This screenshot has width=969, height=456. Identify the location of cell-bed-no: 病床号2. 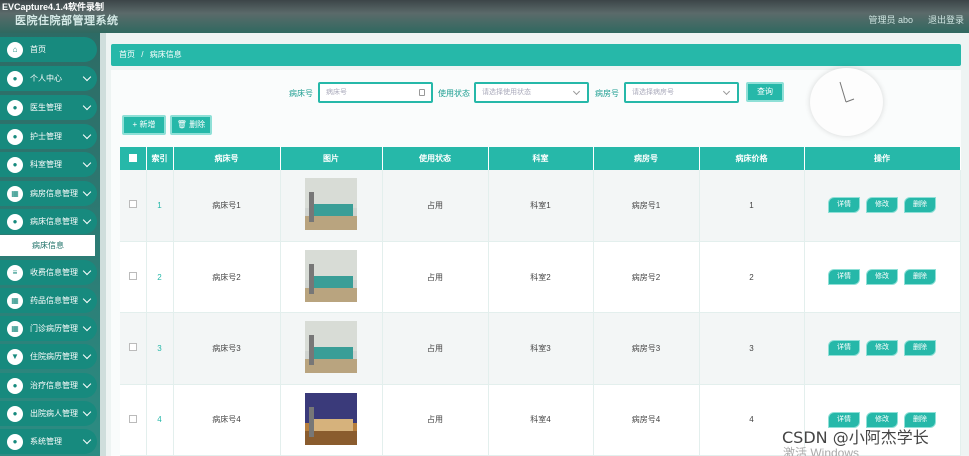
(227, 277).